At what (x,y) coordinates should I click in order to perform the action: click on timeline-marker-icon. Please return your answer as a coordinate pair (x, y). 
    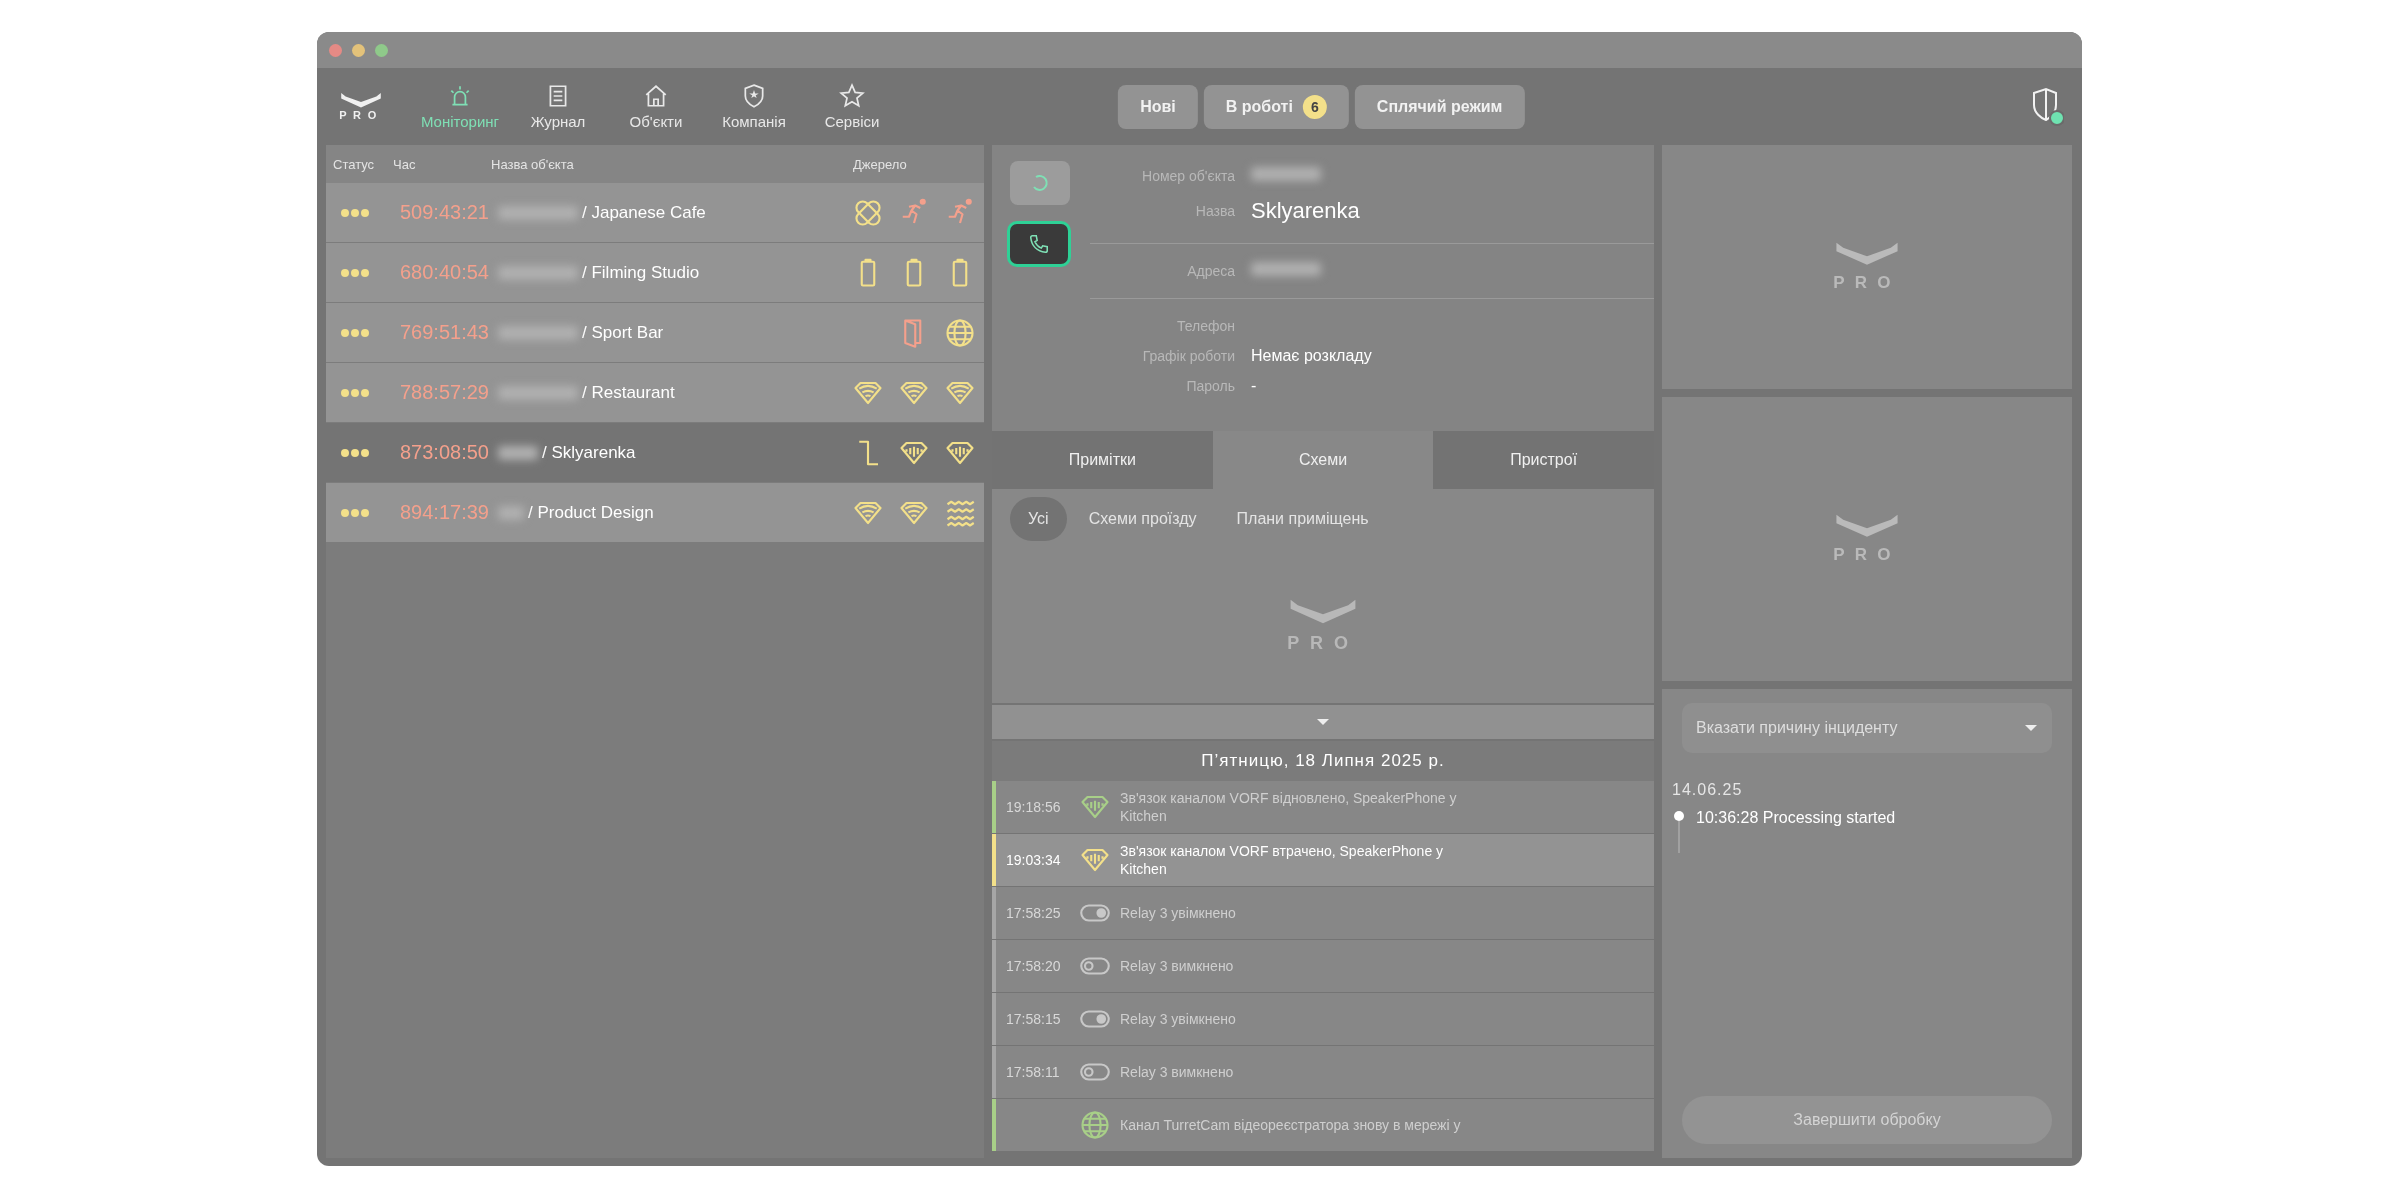
    Looking at the image, I should click on (1679, 831).